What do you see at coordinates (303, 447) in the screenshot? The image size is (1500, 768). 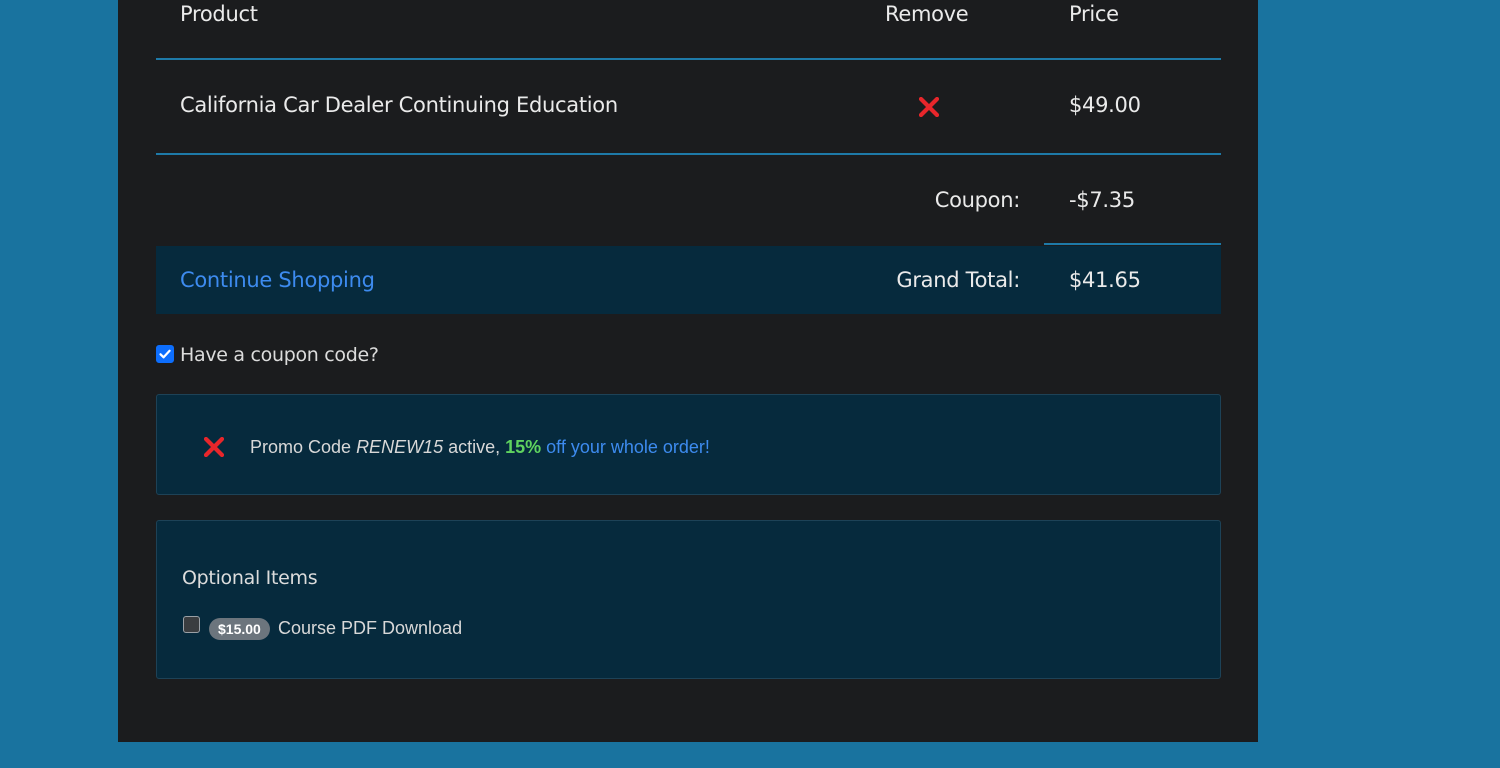 I see `promo-prefix: Promo Code` at bounding box center [303, 447].